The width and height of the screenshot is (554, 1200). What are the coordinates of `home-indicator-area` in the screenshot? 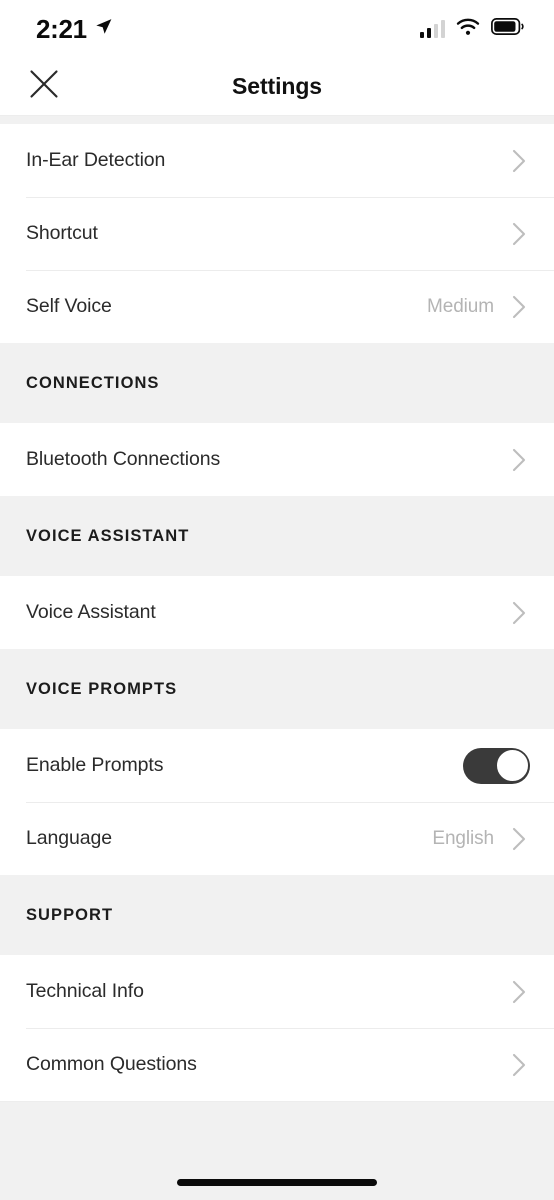 It's located at (277, 1179).